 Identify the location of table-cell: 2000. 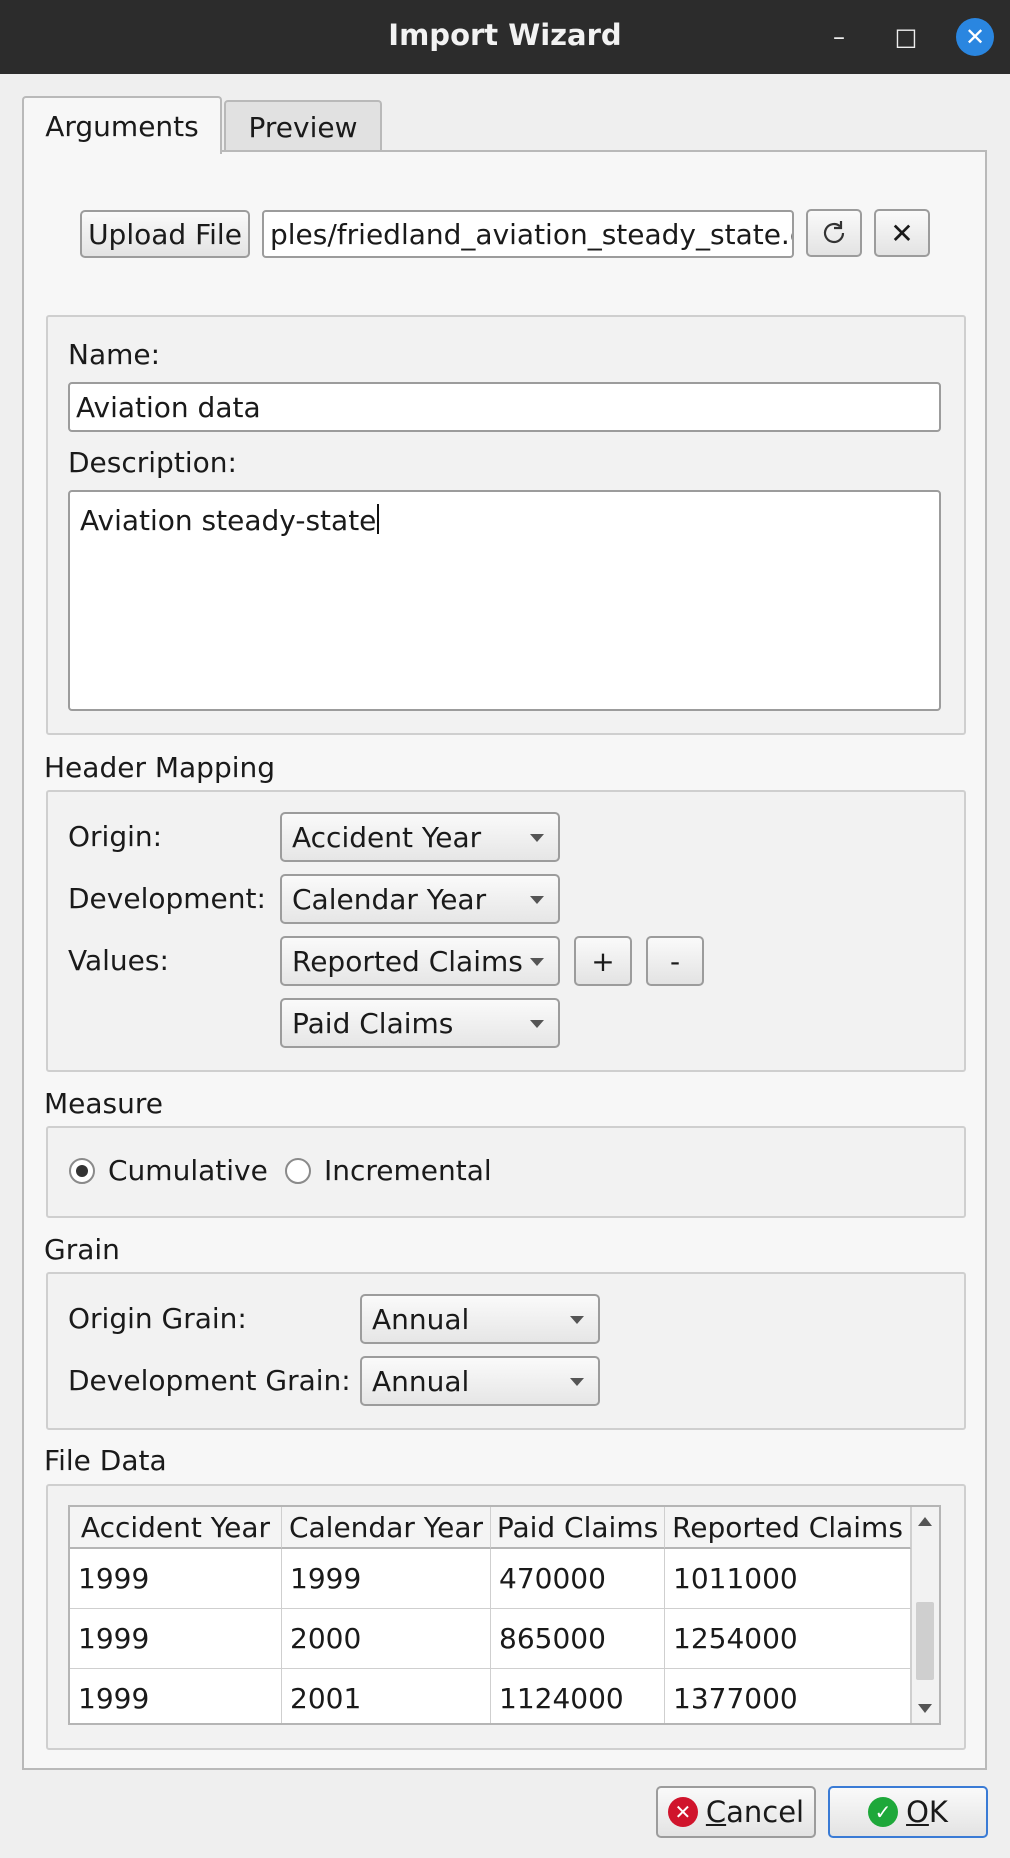
(386, 1639).